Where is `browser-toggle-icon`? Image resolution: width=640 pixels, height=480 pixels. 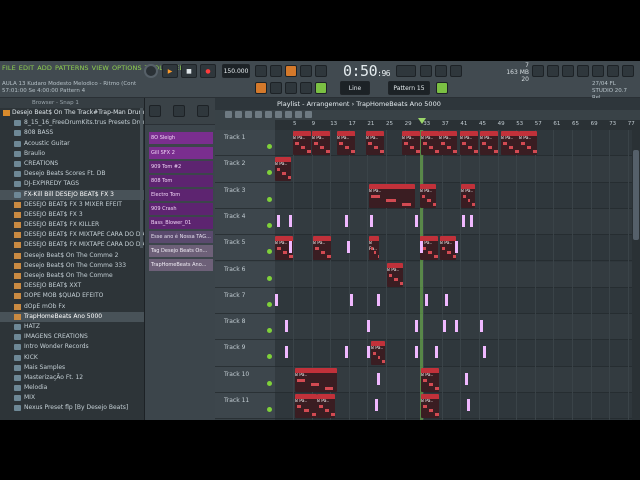
browser-toggle-icon is located at coordinates (321, 88).